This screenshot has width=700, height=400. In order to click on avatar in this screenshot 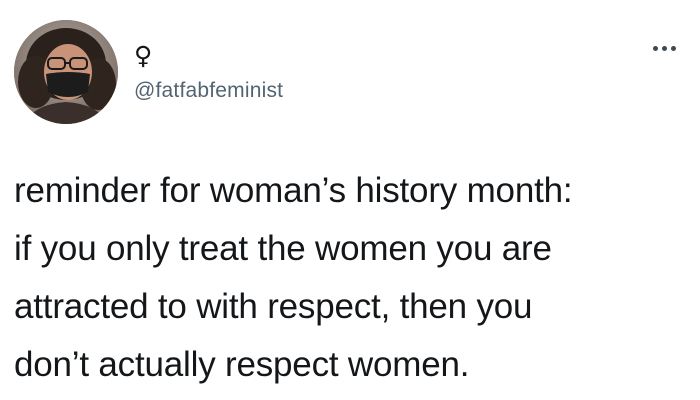, I will do `click(66, 72)`.